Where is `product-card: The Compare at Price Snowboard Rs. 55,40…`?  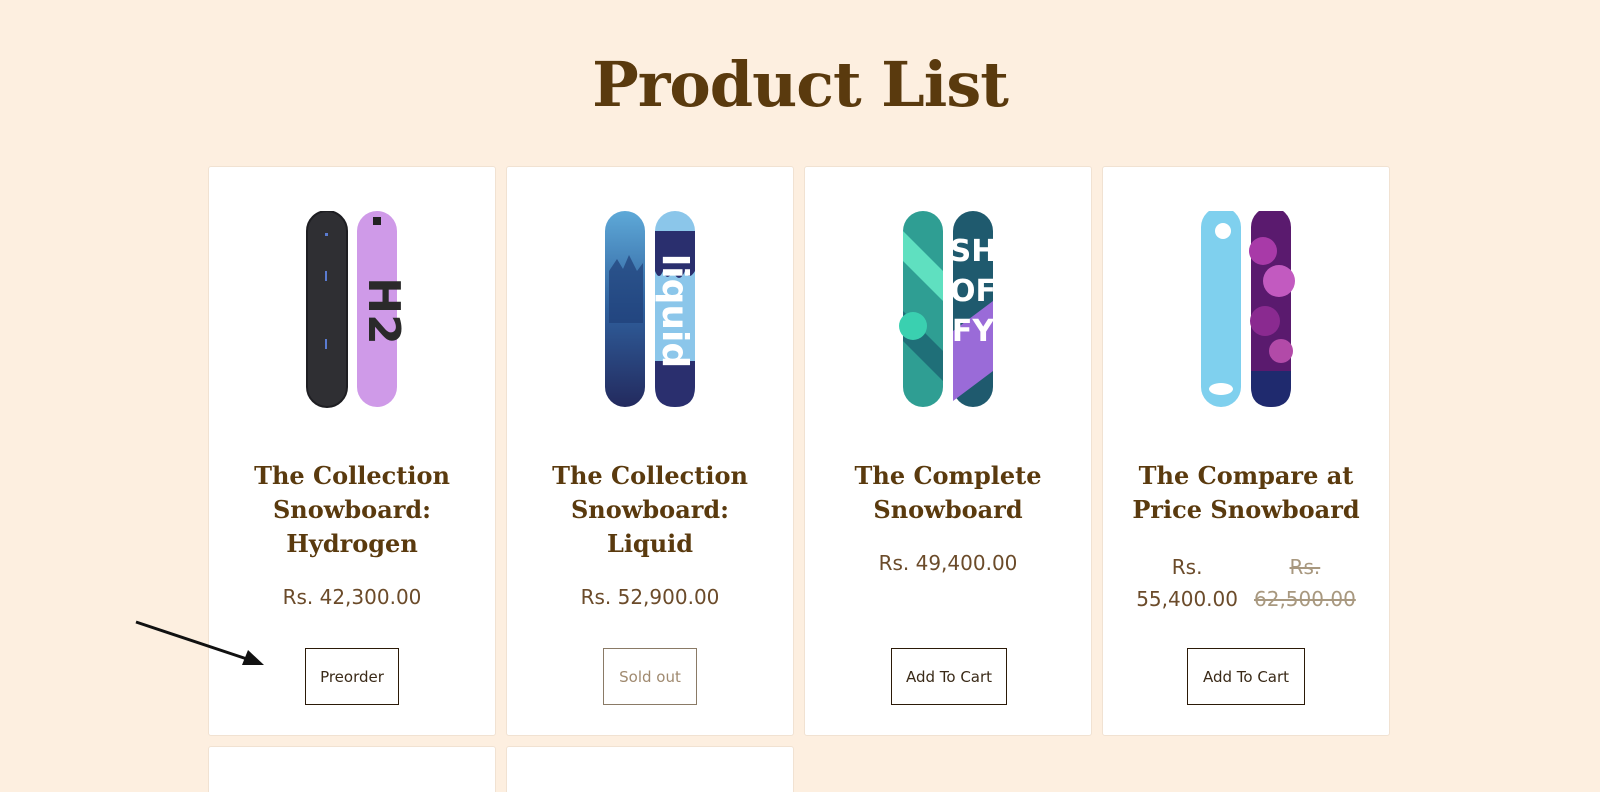
product-card: The Compare at Price Snowboard Rs. 55,40… is located at coordinates (1246, 451).